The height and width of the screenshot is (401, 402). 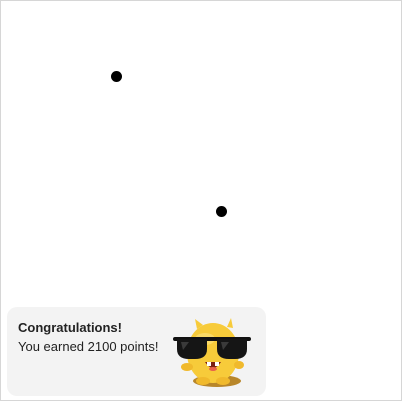 I want to click on mascot-sunglasses-icon, so click(x=212, y=352).